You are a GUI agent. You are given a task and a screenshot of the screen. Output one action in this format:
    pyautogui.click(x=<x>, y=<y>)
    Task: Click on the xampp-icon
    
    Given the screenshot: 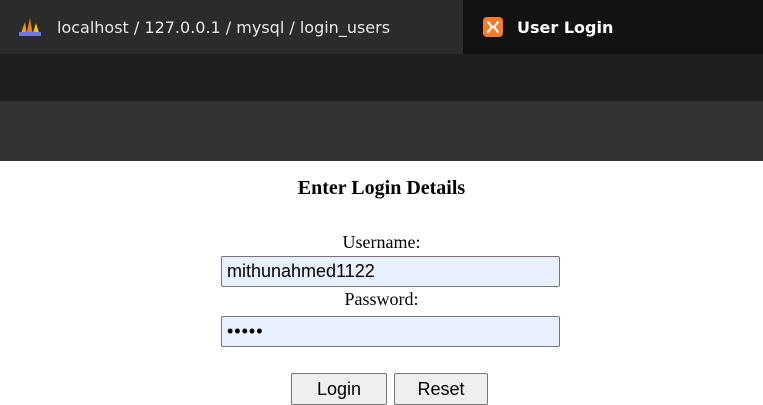 What is the action you would take?
    pyautogui.click(x=493, y=27)
    